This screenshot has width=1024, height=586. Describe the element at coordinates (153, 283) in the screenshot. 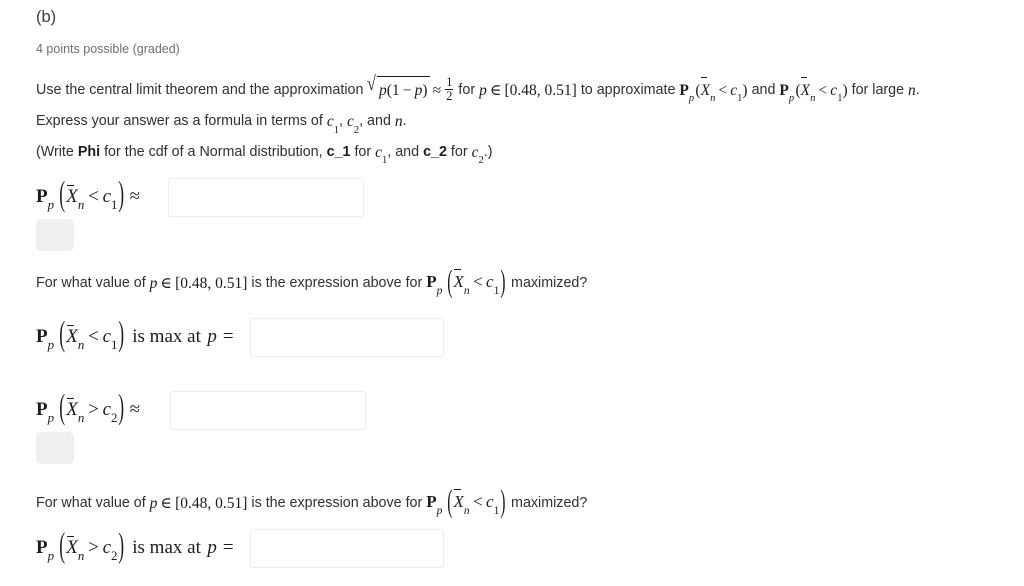

I see `q1-p-var: p` at that location.